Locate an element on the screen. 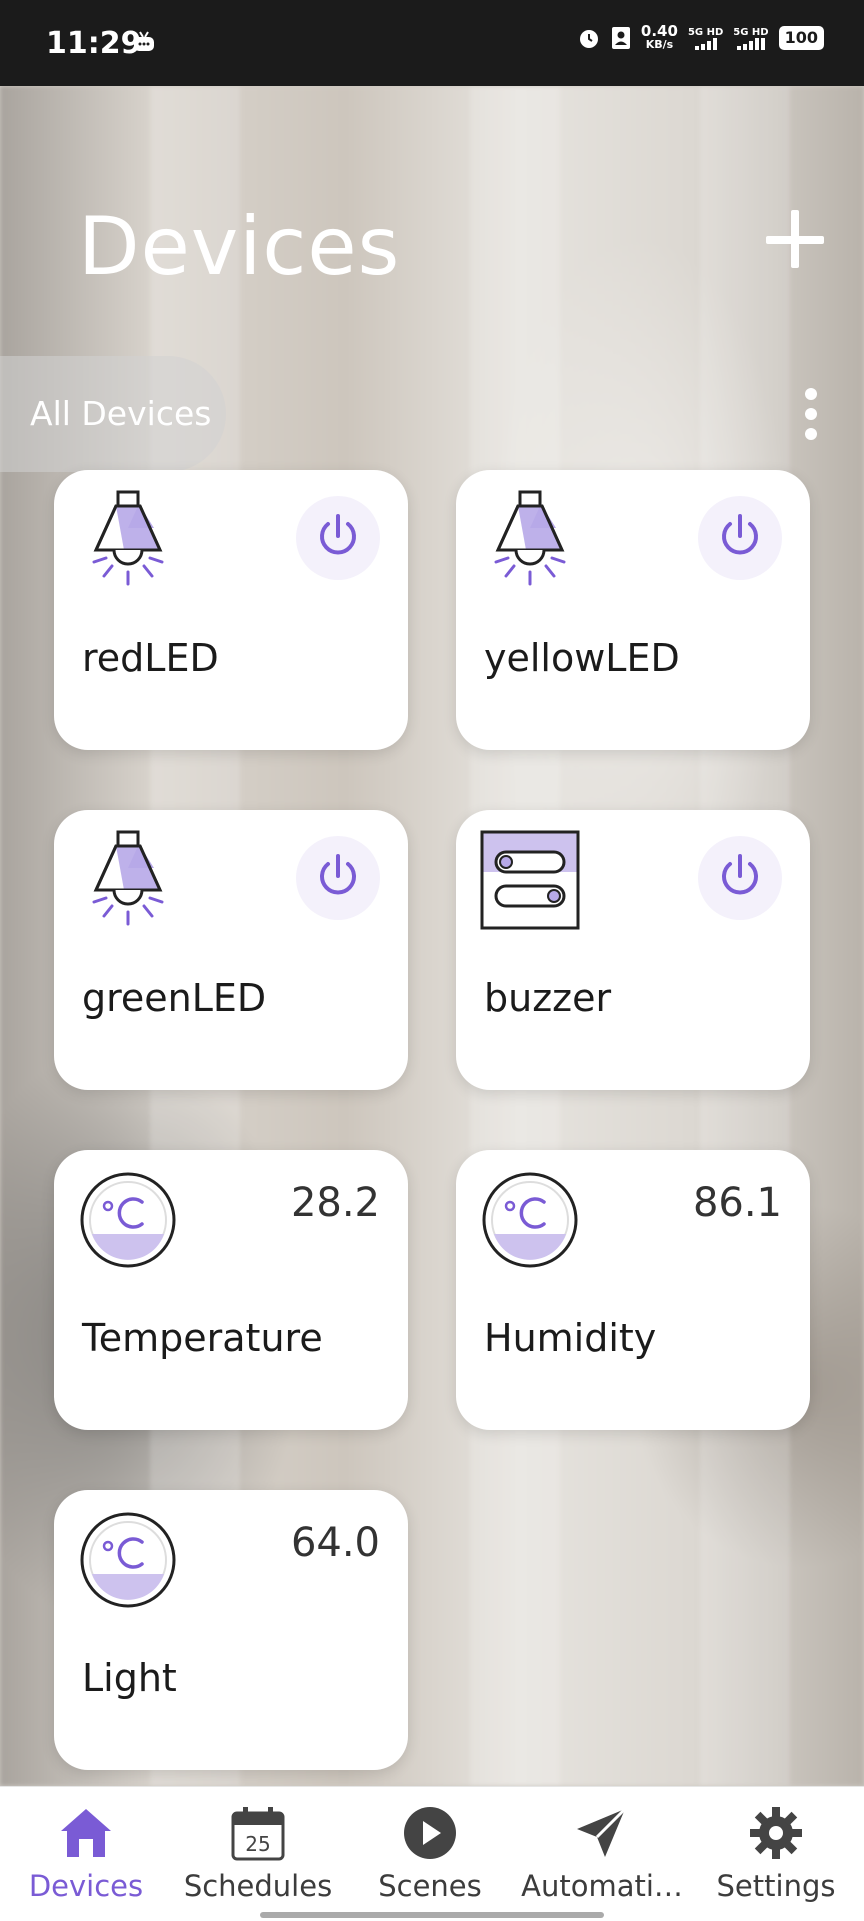 This screenshot has height=1921, width=864. nav-settings: Settings is located at coordinates (776, 1854).